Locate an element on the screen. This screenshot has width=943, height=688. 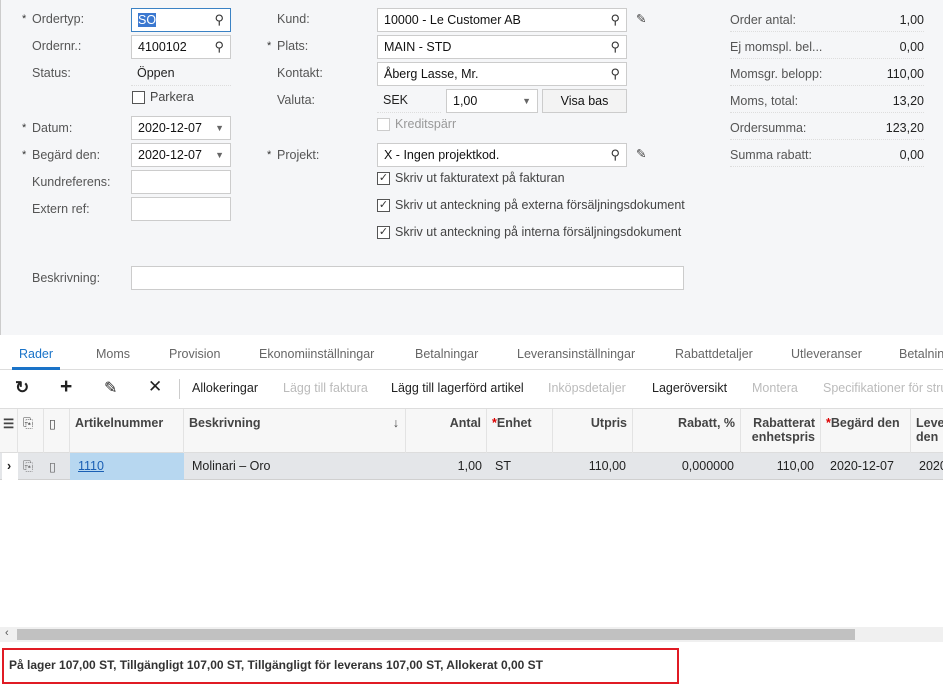
kund-input: 10000 - Le Customer AB ⚲ is located at coordinates (502, 20).